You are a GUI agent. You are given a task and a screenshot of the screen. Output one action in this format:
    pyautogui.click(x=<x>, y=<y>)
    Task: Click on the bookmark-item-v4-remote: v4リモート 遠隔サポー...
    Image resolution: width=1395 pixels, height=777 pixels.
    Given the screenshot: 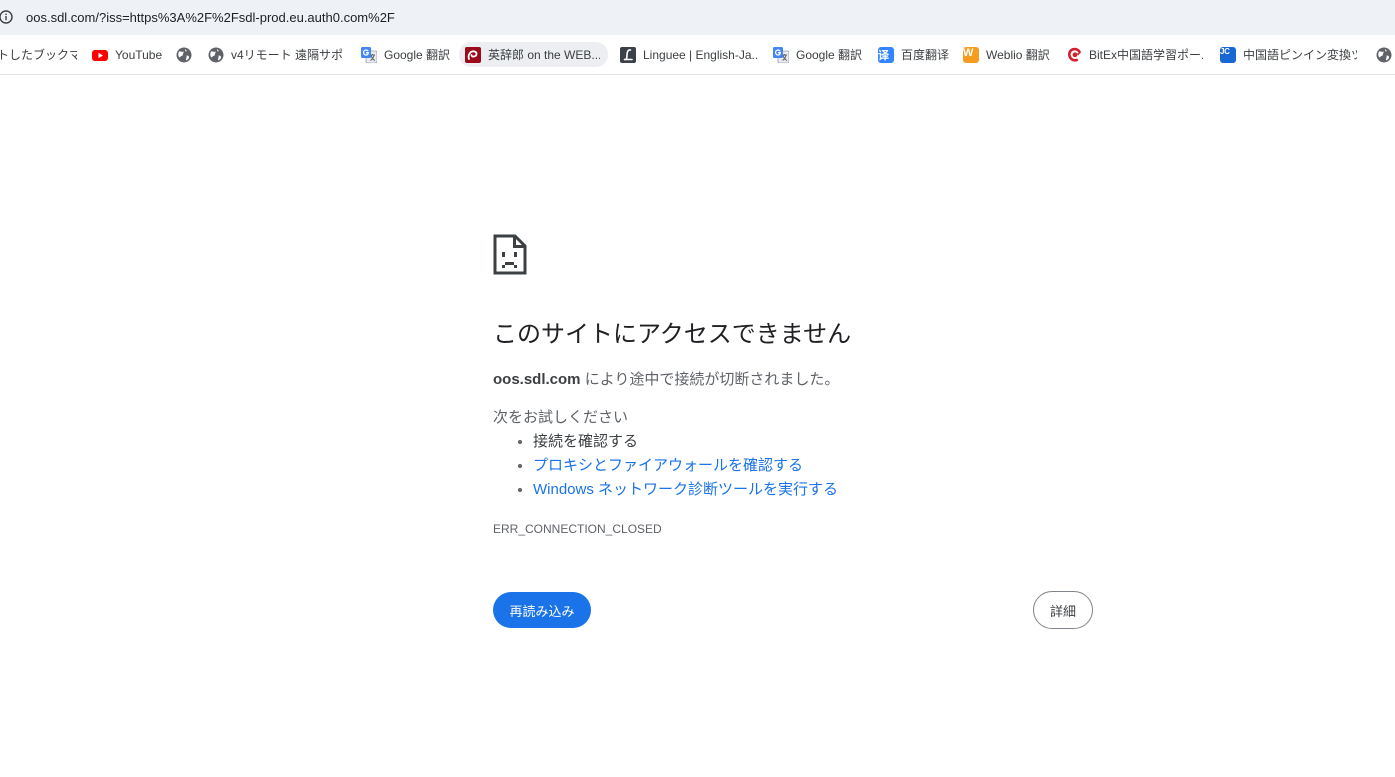 What is the action you would take?
    pyautogui.click(x=276, y=54)
    